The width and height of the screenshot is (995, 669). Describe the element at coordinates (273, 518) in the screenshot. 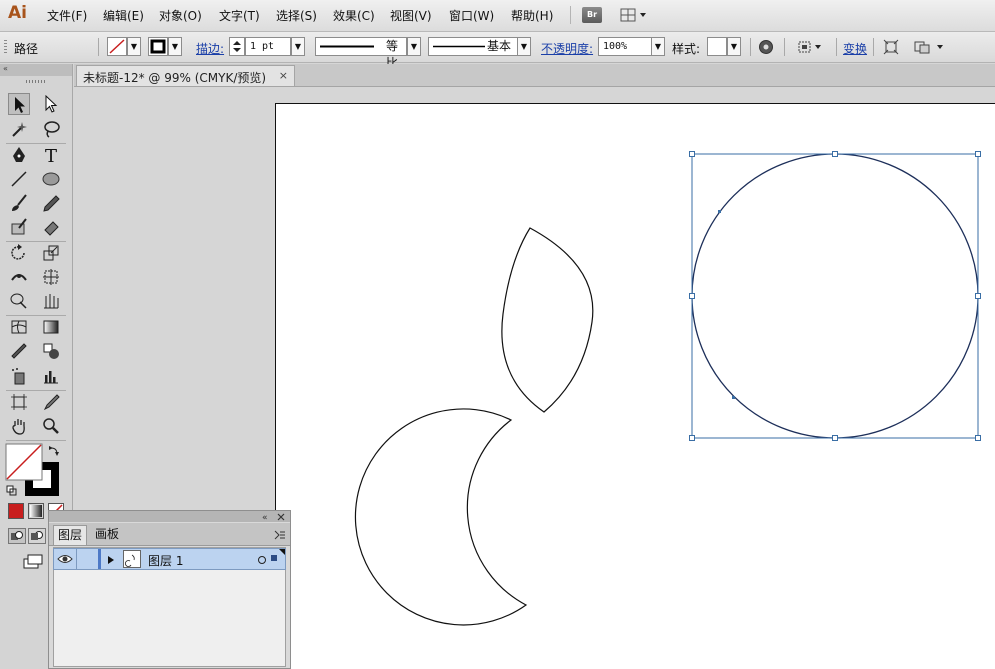

I see `panel-controls: «` at that location.